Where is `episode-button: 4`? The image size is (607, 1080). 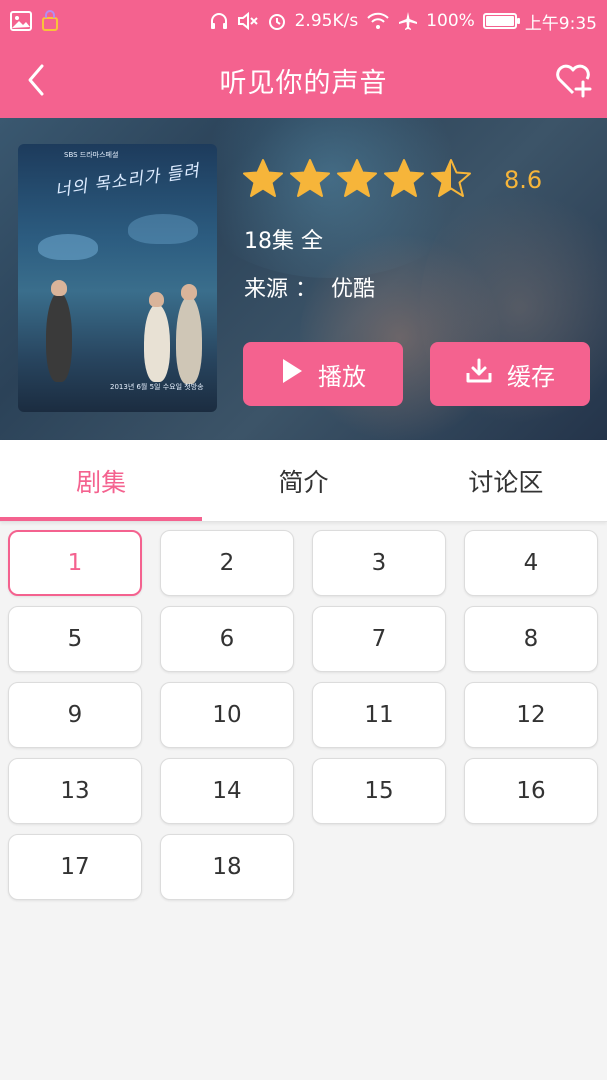
episode-button: 4 is located at coordinates (531, 563).